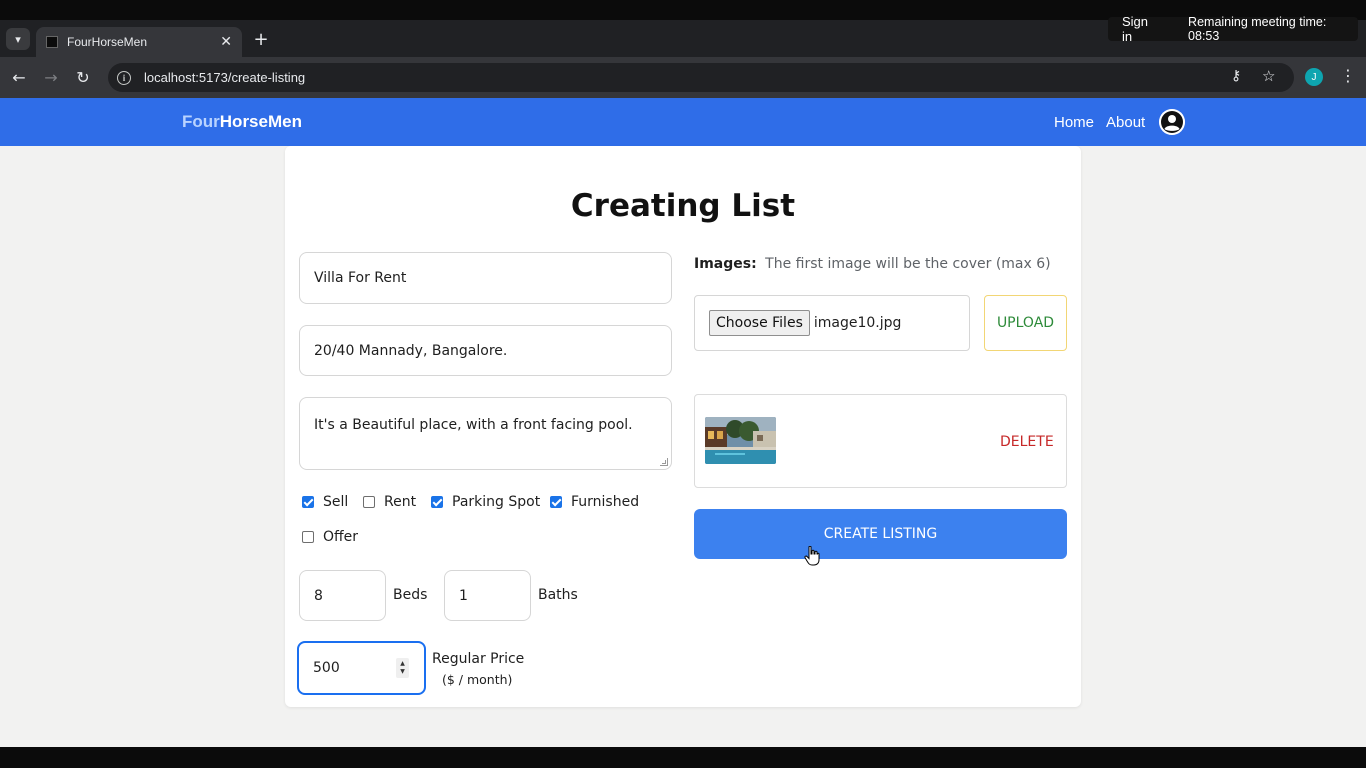 This screenshot has height=768, width=1366. Describe the element at coordinates (683, 206) in the screenshot. I see `page-title: Creating List` at that location.